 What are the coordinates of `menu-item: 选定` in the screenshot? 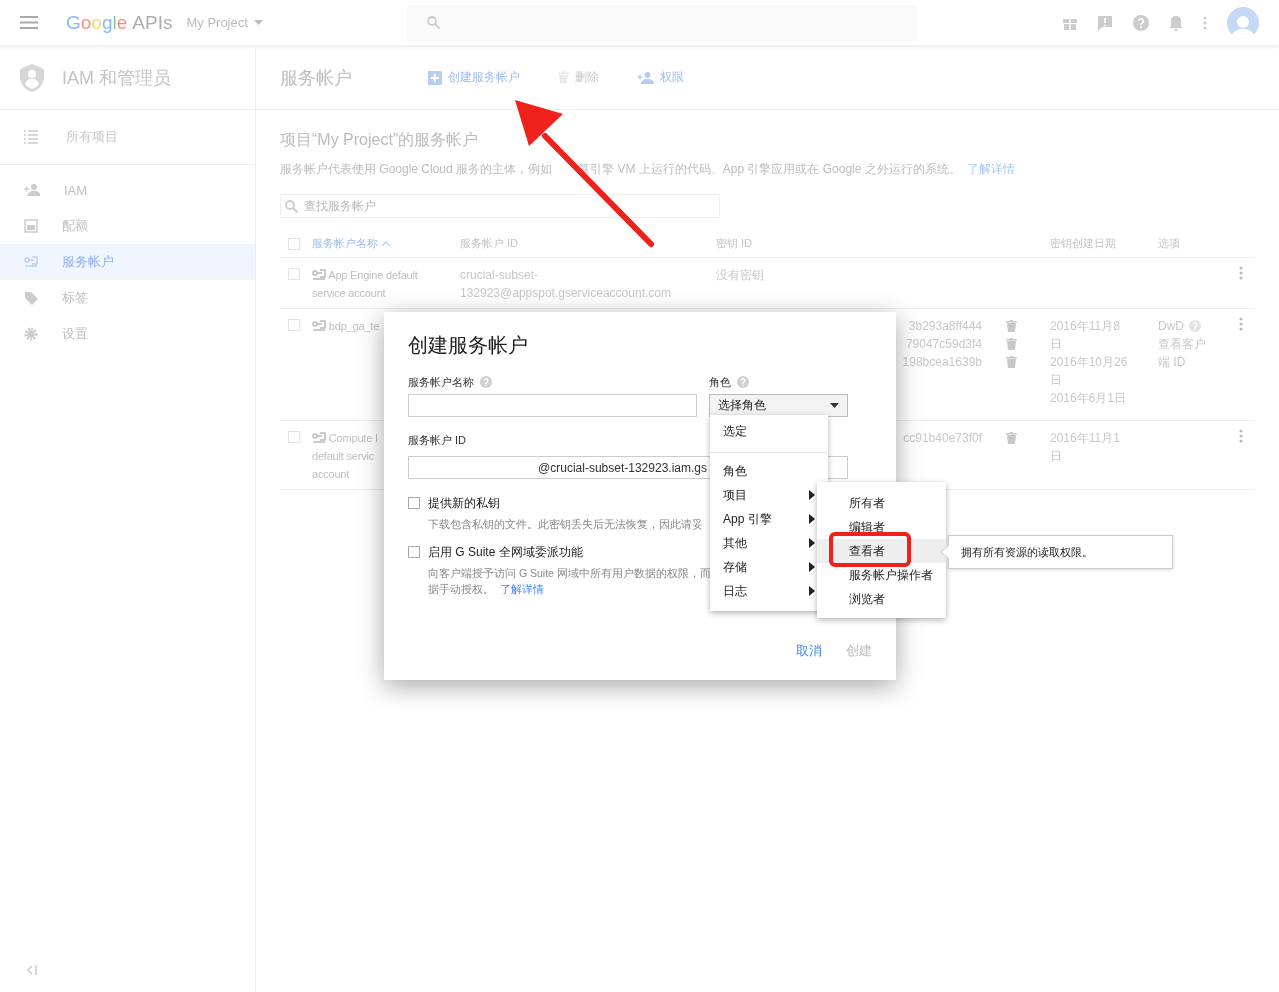 It's located at (769, 431).